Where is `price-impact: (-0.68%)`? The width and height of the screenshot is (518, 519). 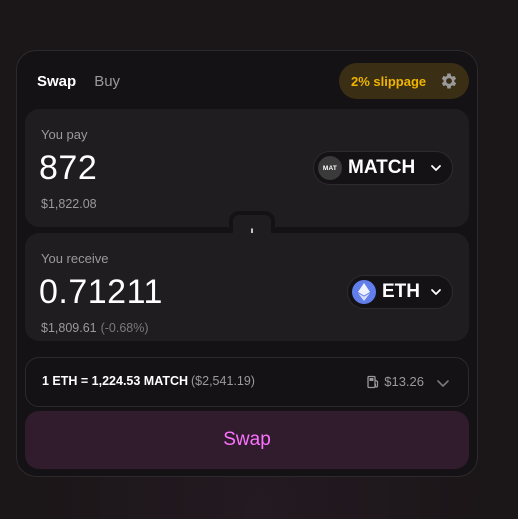 price-impact: (-0.68%) is located at coordinates (124, 328).